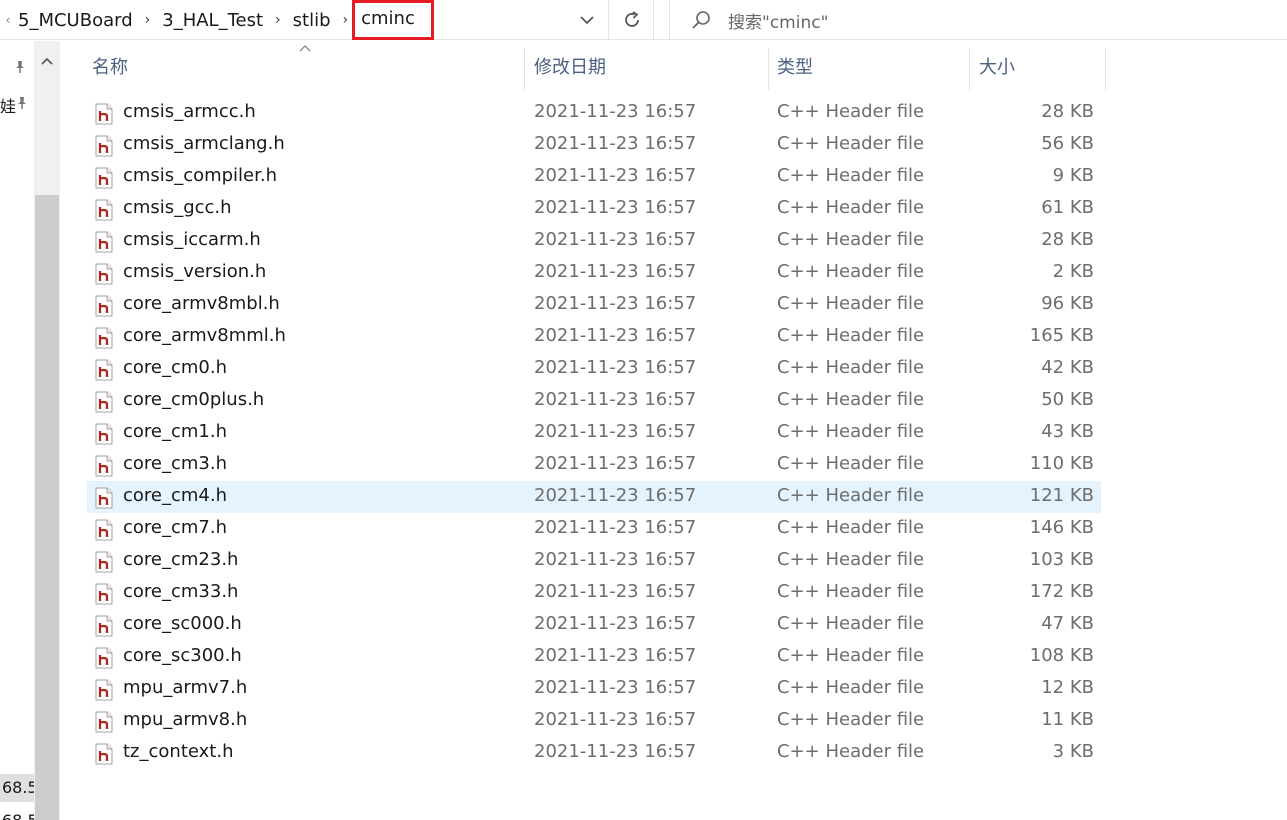 The height and width of the screenshot is (820, 1287). Describe the element at coordinates (175, 431) in the screenshot. I see `file-name: core_cm1.h` at that location.